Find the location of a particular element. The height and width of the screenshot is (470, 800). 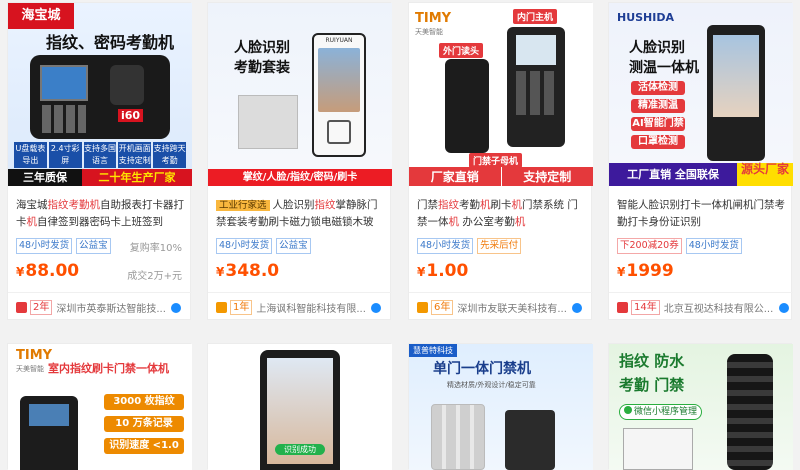

promo-banner: 厂家直销 支持定制 is located at coordinates (501, 176).